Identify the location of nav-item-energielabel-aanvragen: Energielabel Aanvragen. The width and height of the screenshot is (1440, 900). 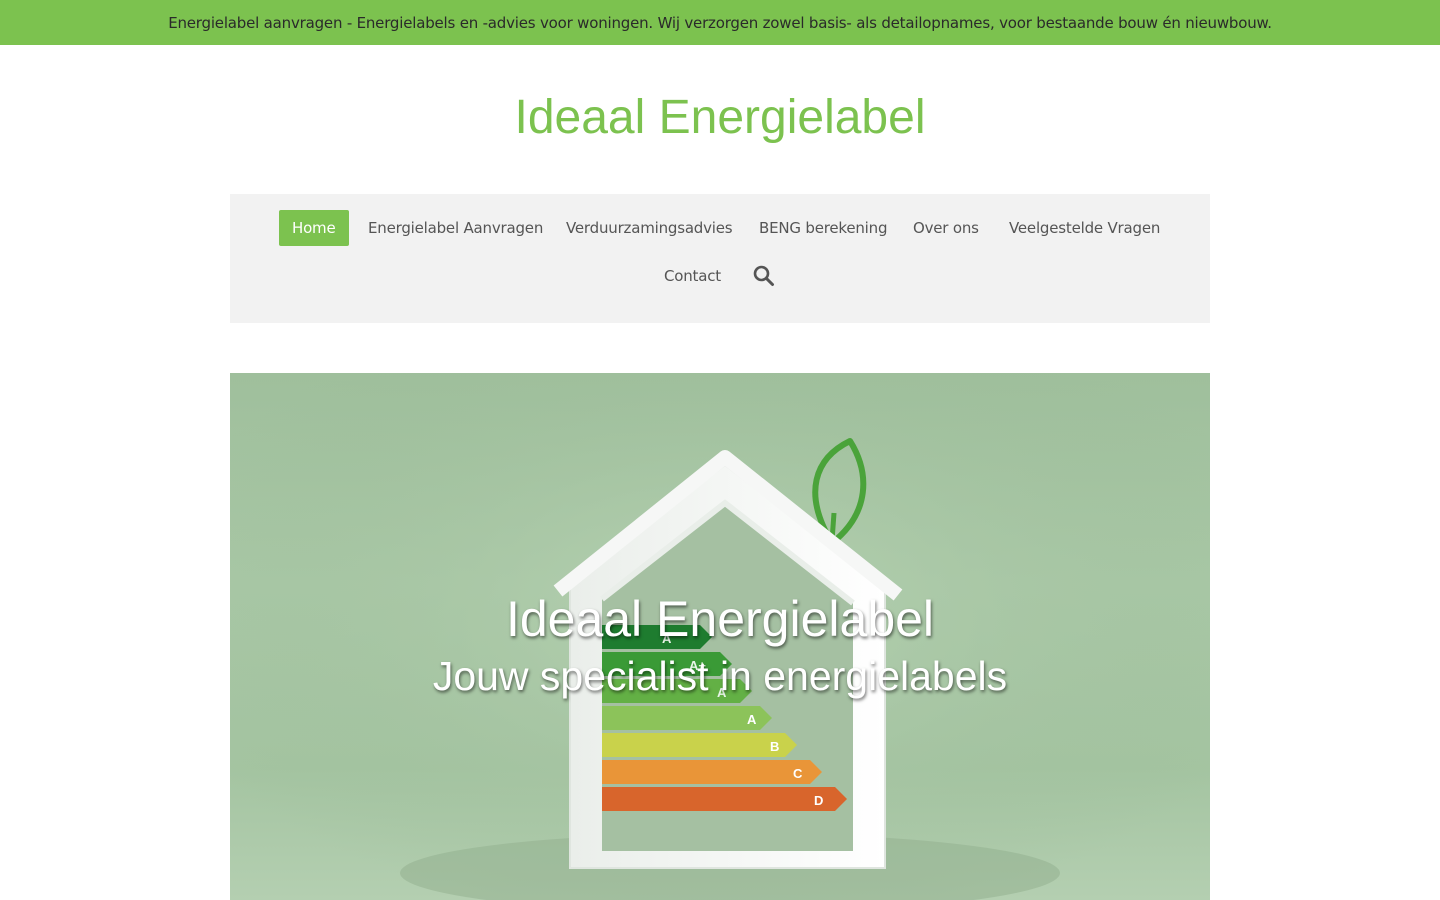
(455, 228).